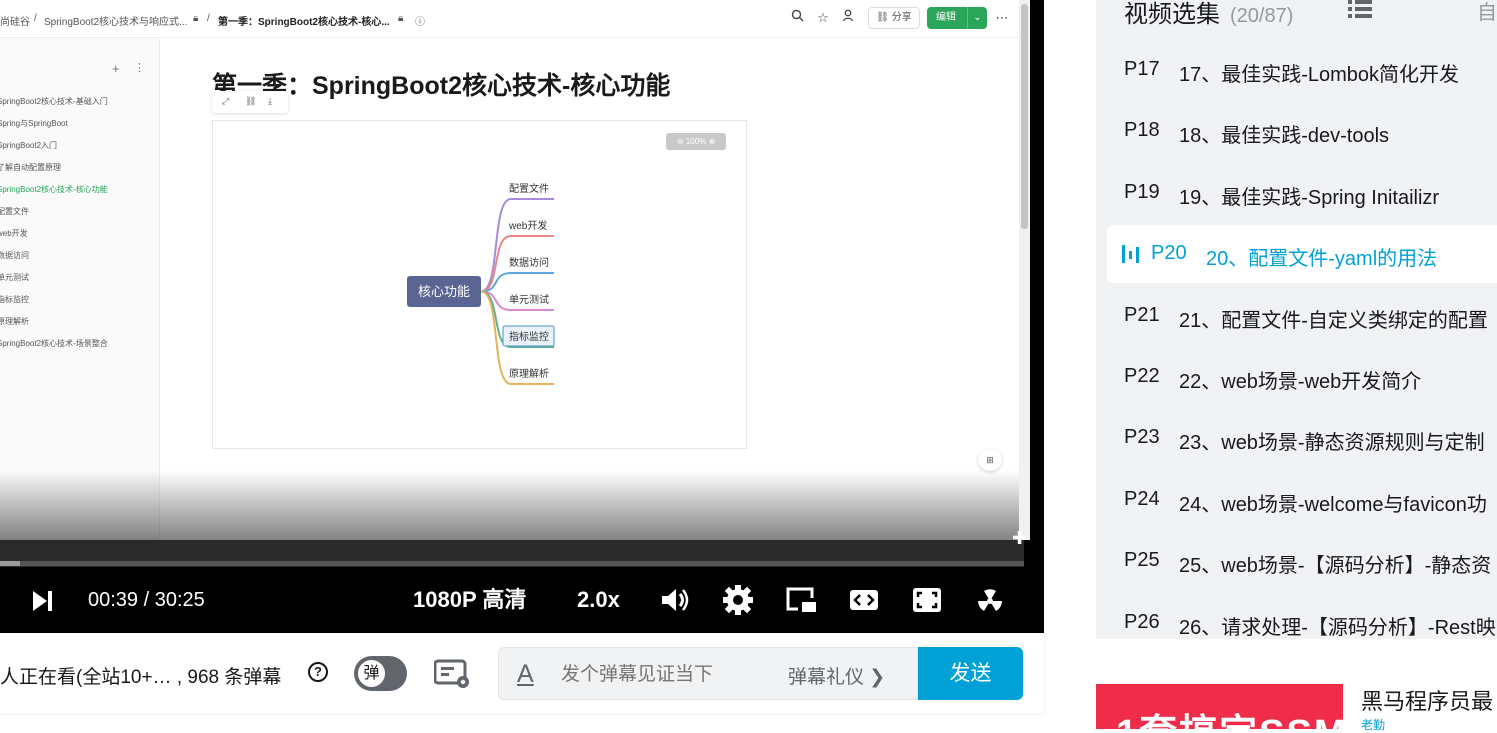  Describe the element at coordinates (1300, 382) in the screenshot. I see `episode-title: 22、web场景-web开发简介` at that location.